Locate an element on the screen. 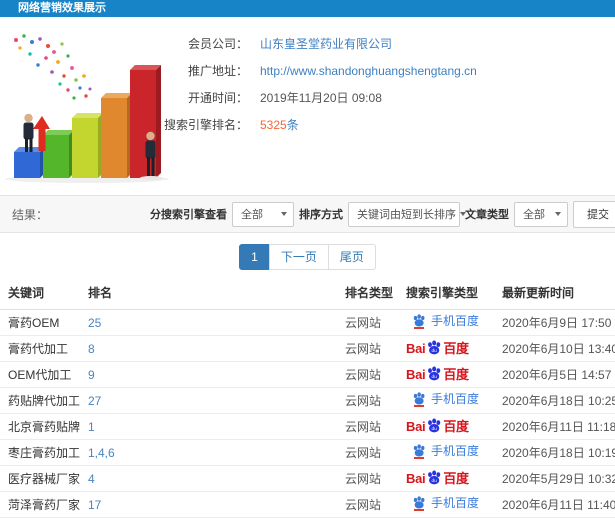 This screenshot has width=615, height=520. company-label: 会员公司： is located at coordinates (217, 44).